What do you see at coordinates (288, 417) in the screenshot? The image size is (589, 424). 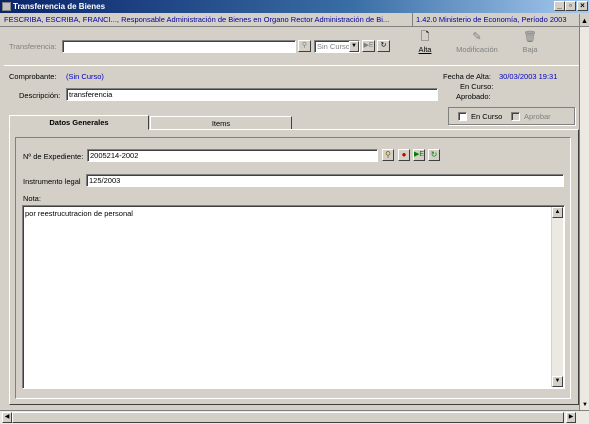 I see `horizontal-scroll-thumb` at bounding box center [288, 417].